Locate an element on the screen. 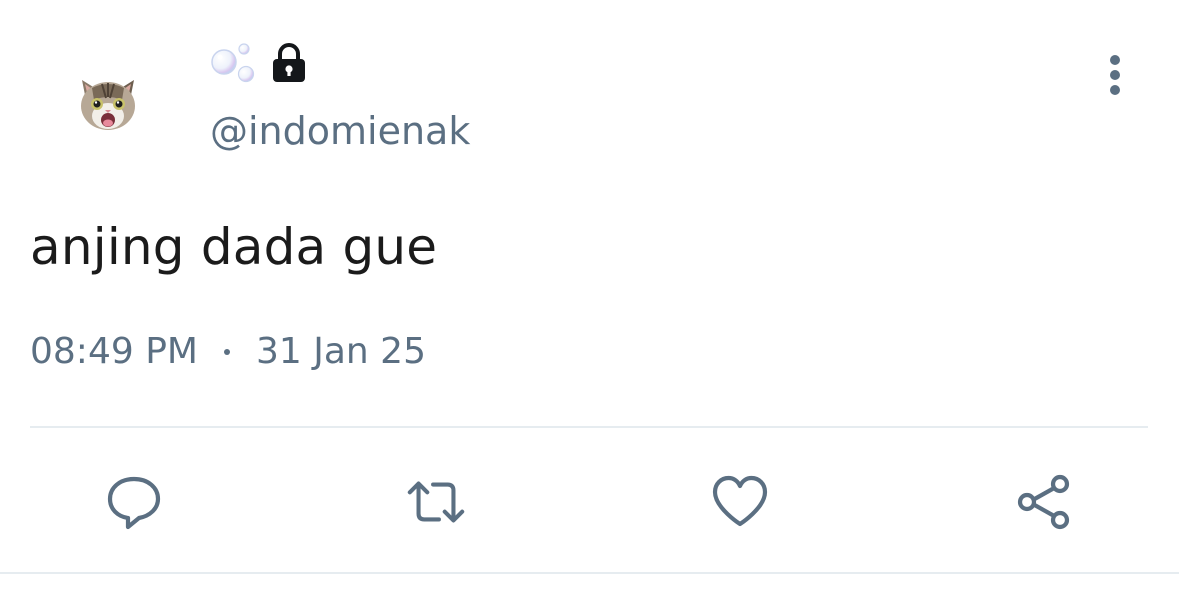  share-icon is located at coordinates (1043, 502).